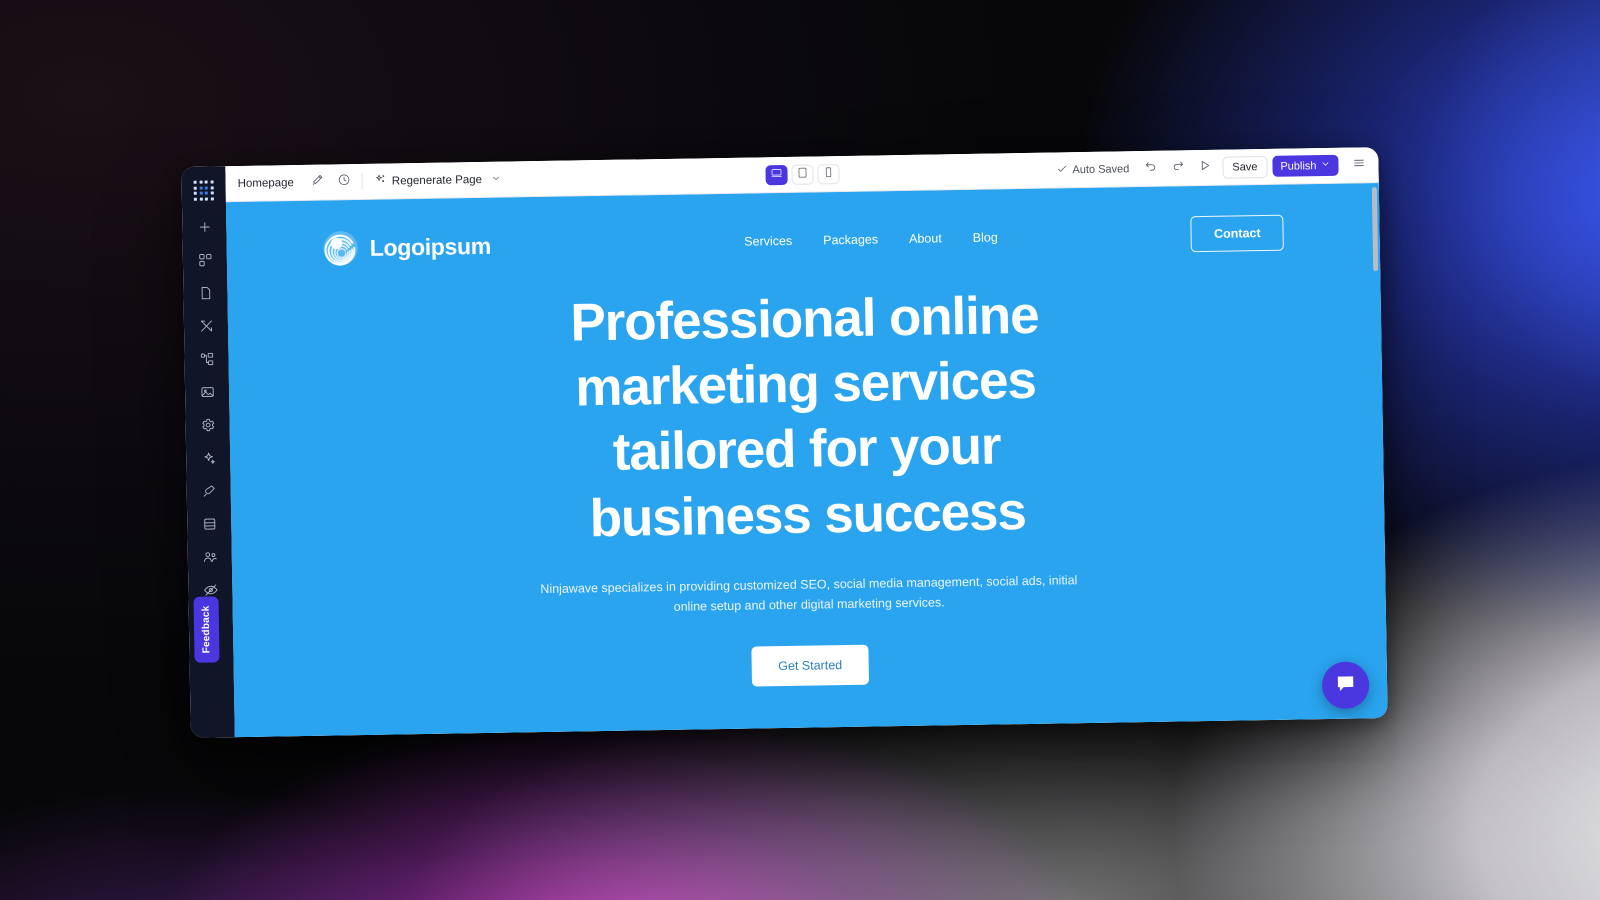 The width and height of the screenshot is (1600, 900). I want to click on publish-label: Publish, so click(1298, 166).